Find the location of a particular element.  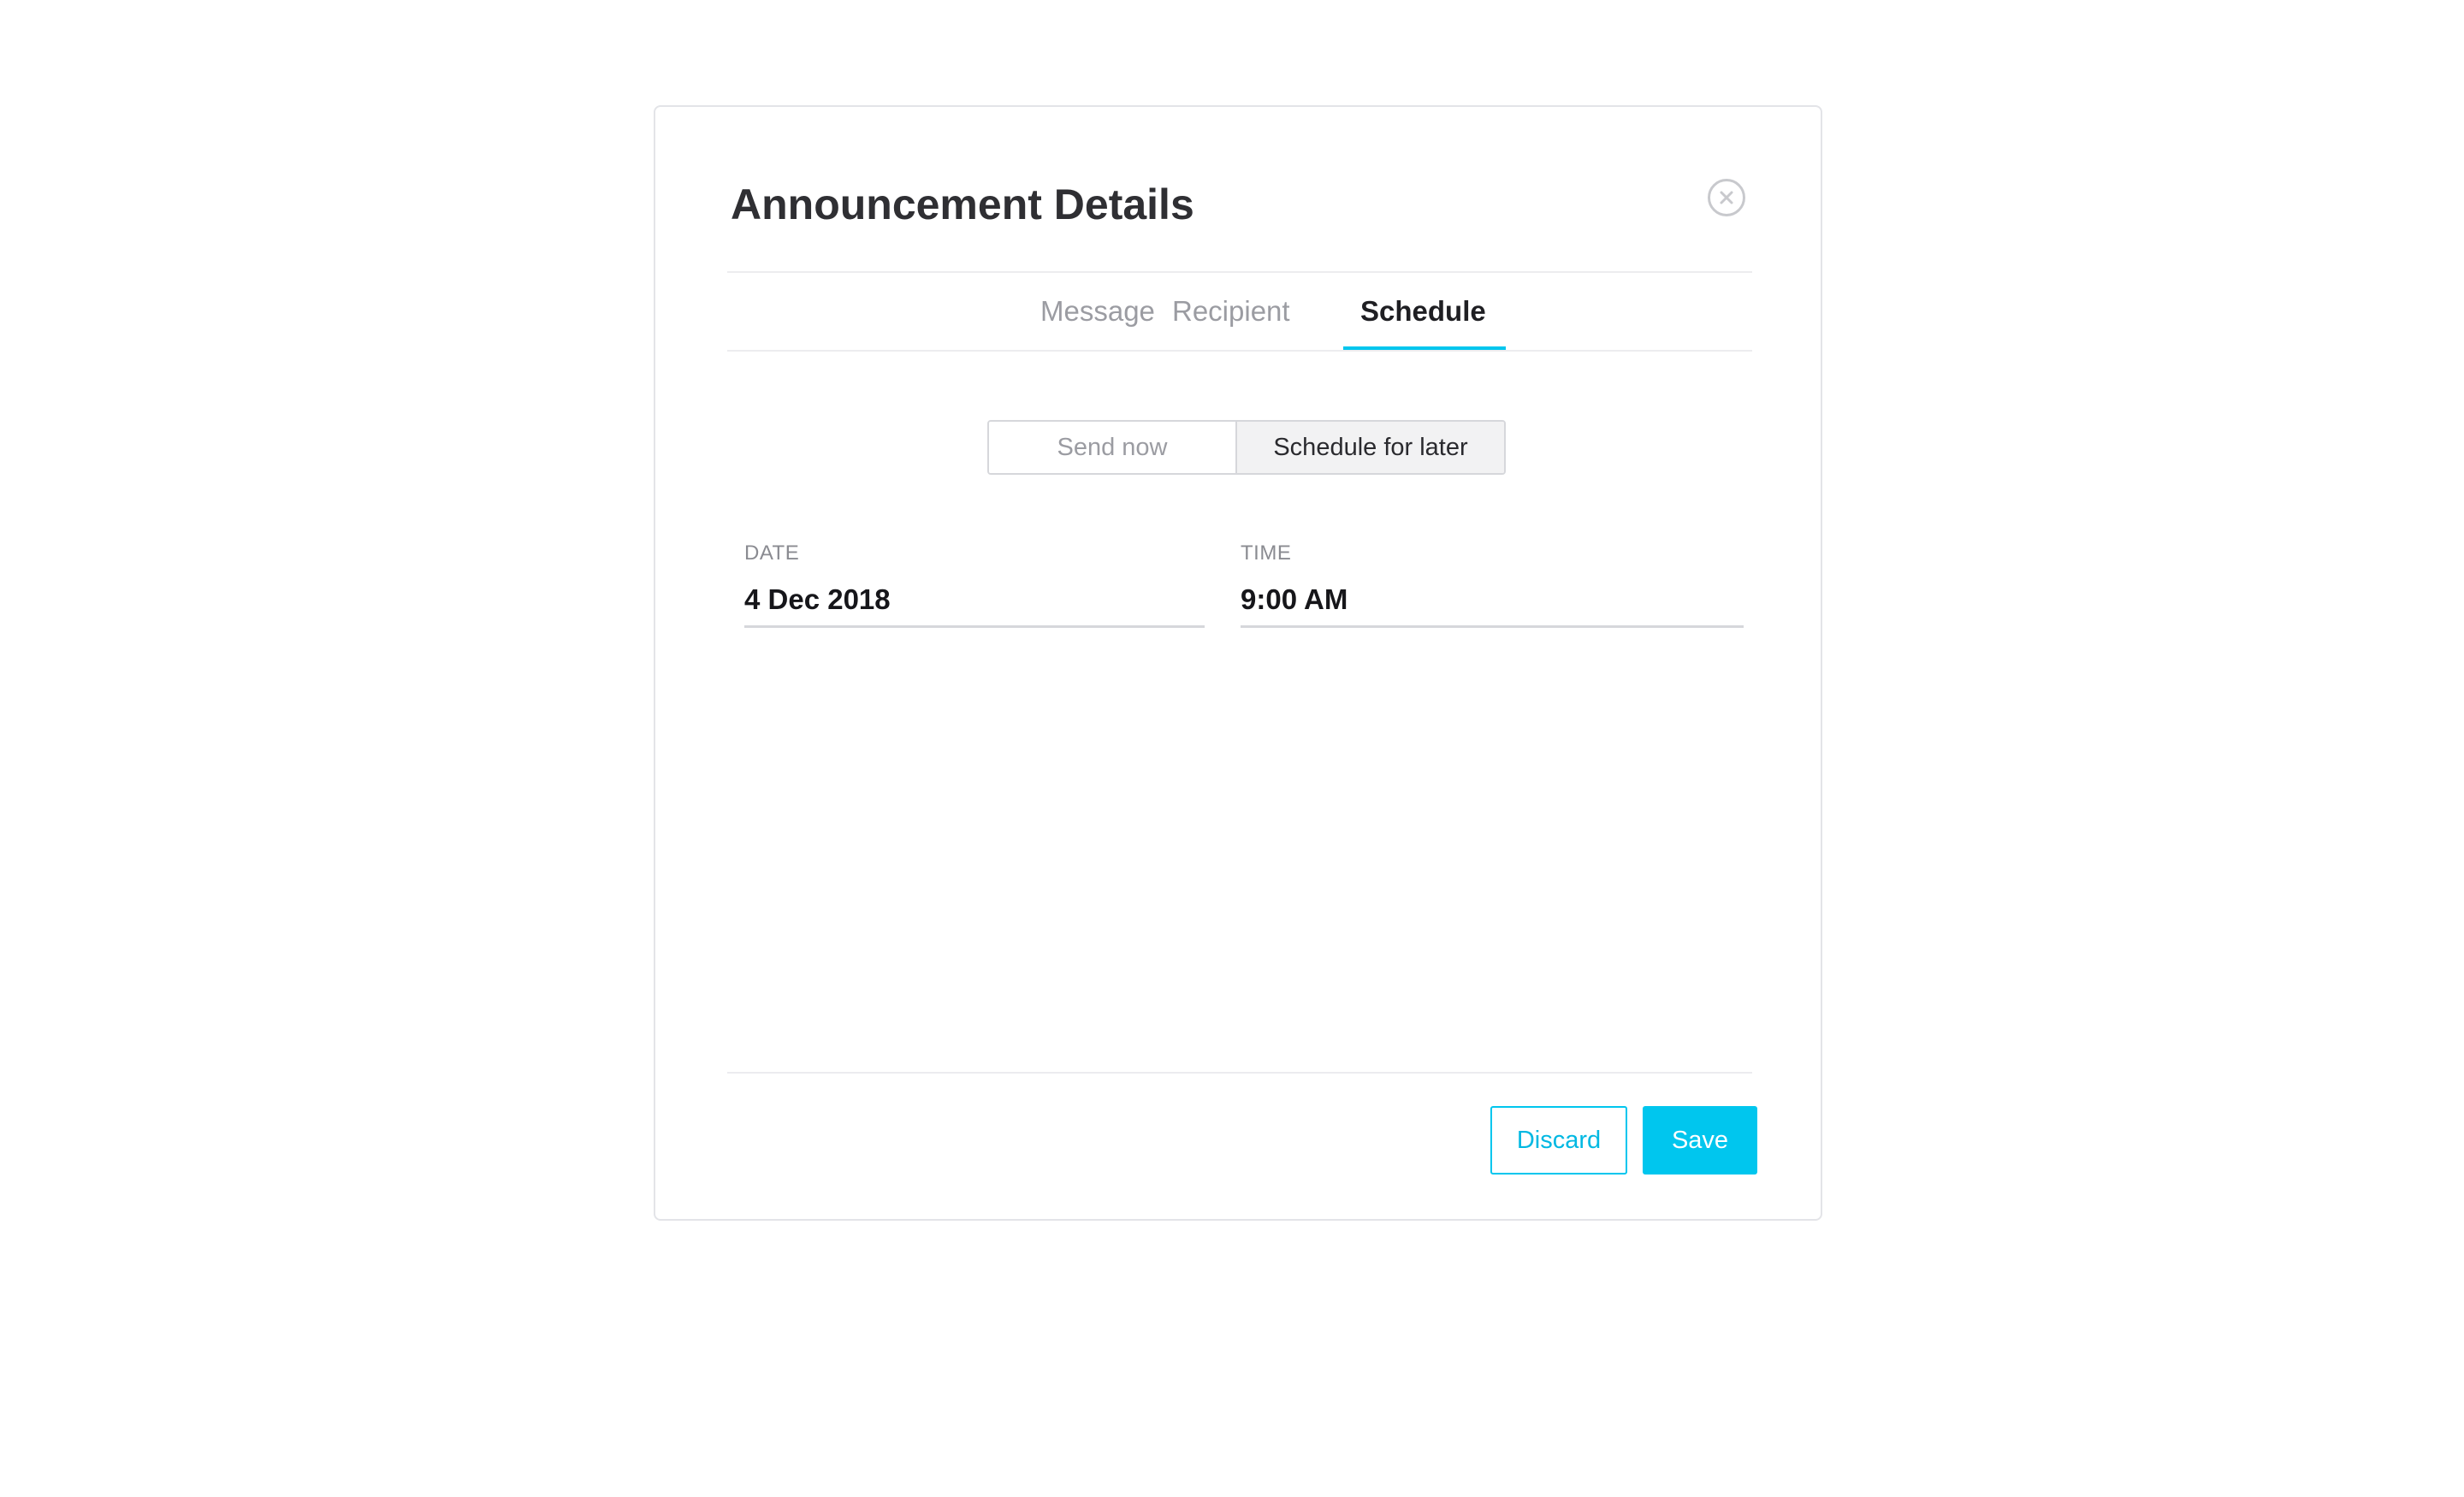

send-now-option: Send now is located at coordinates (1113, 447).